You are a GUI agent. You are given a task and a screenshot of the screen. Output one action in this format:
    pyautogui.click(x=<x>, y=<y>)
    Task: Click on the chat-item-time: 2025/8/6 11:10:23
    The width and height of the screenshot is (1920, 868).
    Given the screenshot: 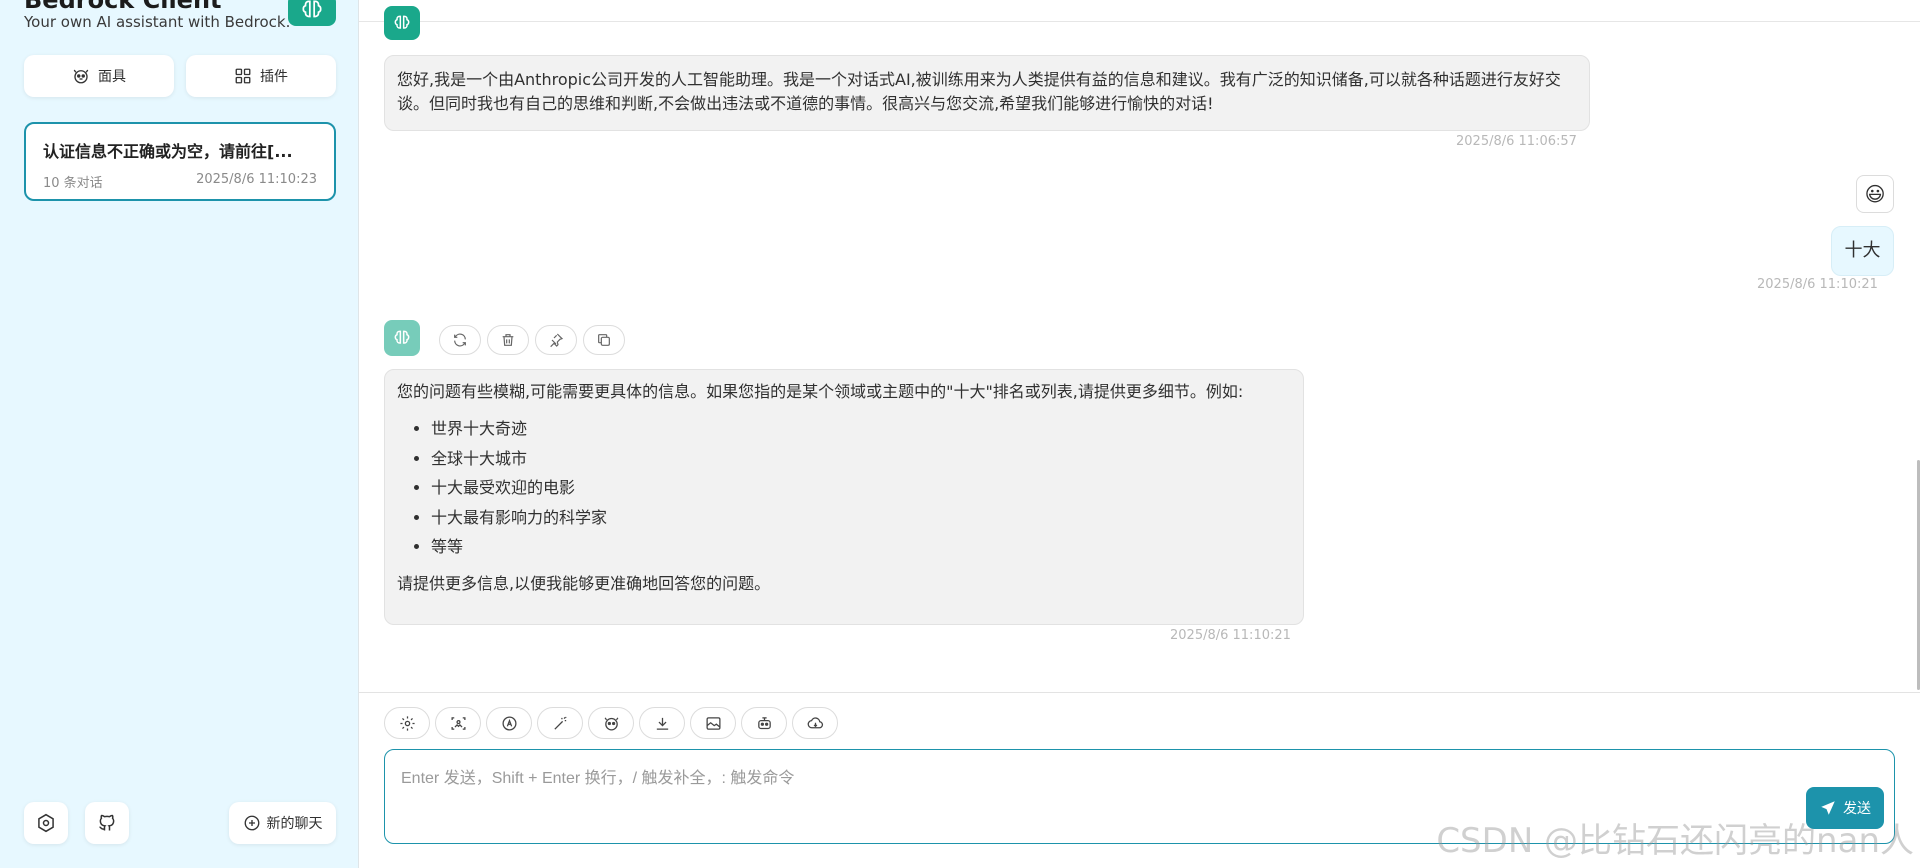 What is the action you would take?
    pyautogui.click(x=256, y=179)
    